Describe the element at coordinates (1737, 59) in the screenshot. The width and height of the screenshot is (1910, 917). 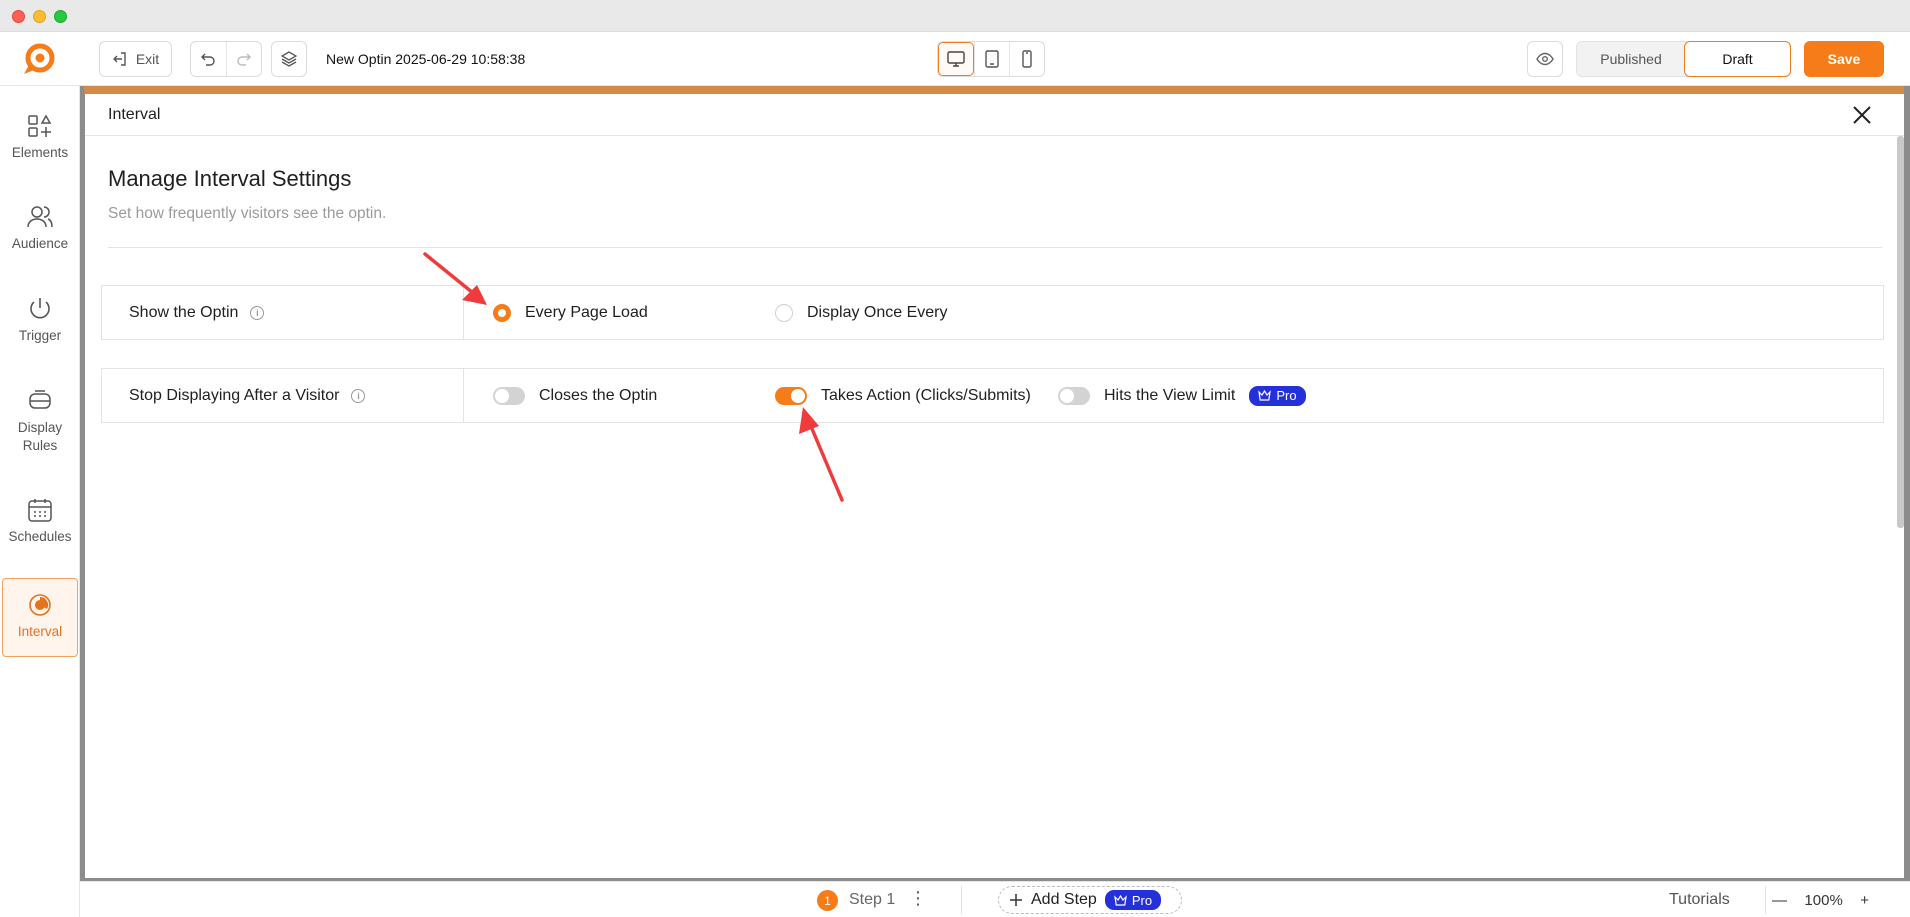
I see `draft-button: Draft` at that location.